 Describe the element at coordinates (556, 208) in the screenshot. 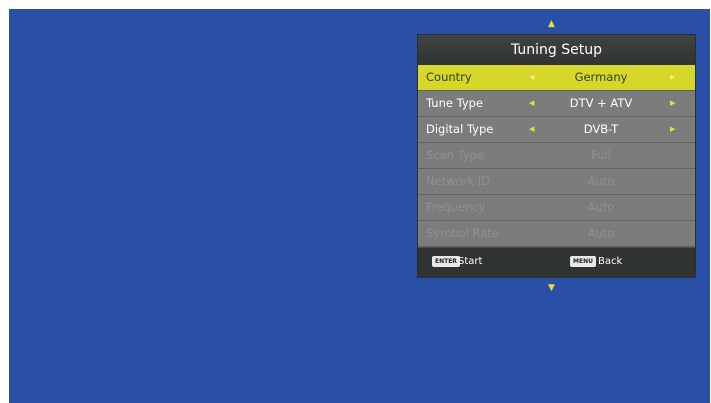

I see `setting-row-frequency: Frequency Auto` at that location.